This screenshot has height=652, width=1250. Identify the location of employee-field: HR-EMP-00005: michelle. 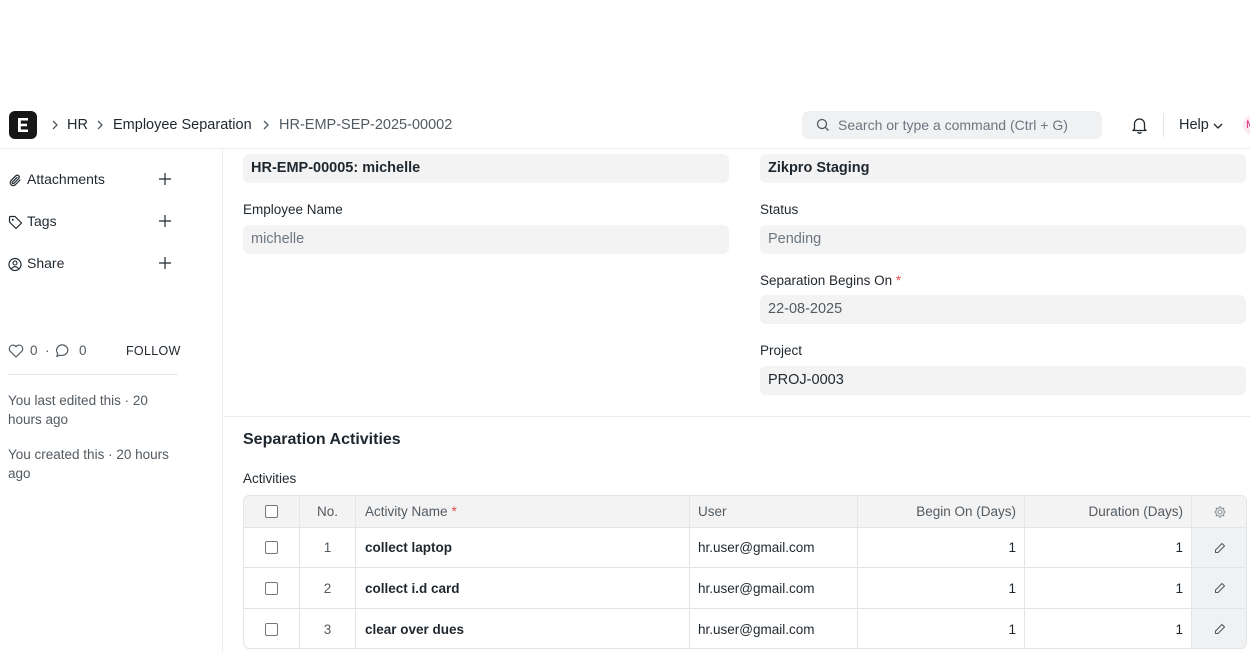
(486, 168).